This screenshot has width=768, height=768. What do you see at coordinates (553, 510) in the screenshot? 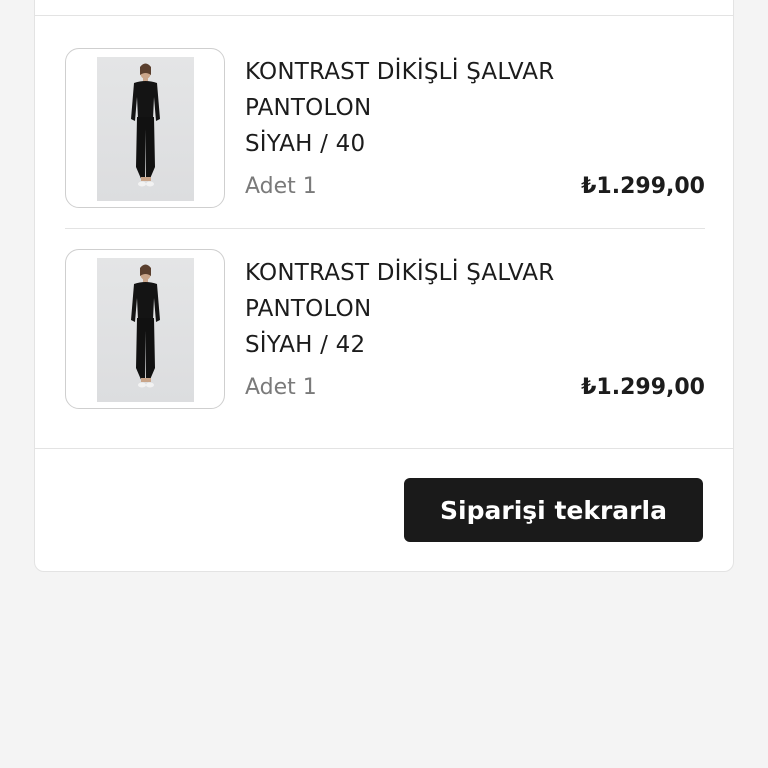
I see `reorder-button: Siparişi tekrarla` at bounding box center [553, 510].